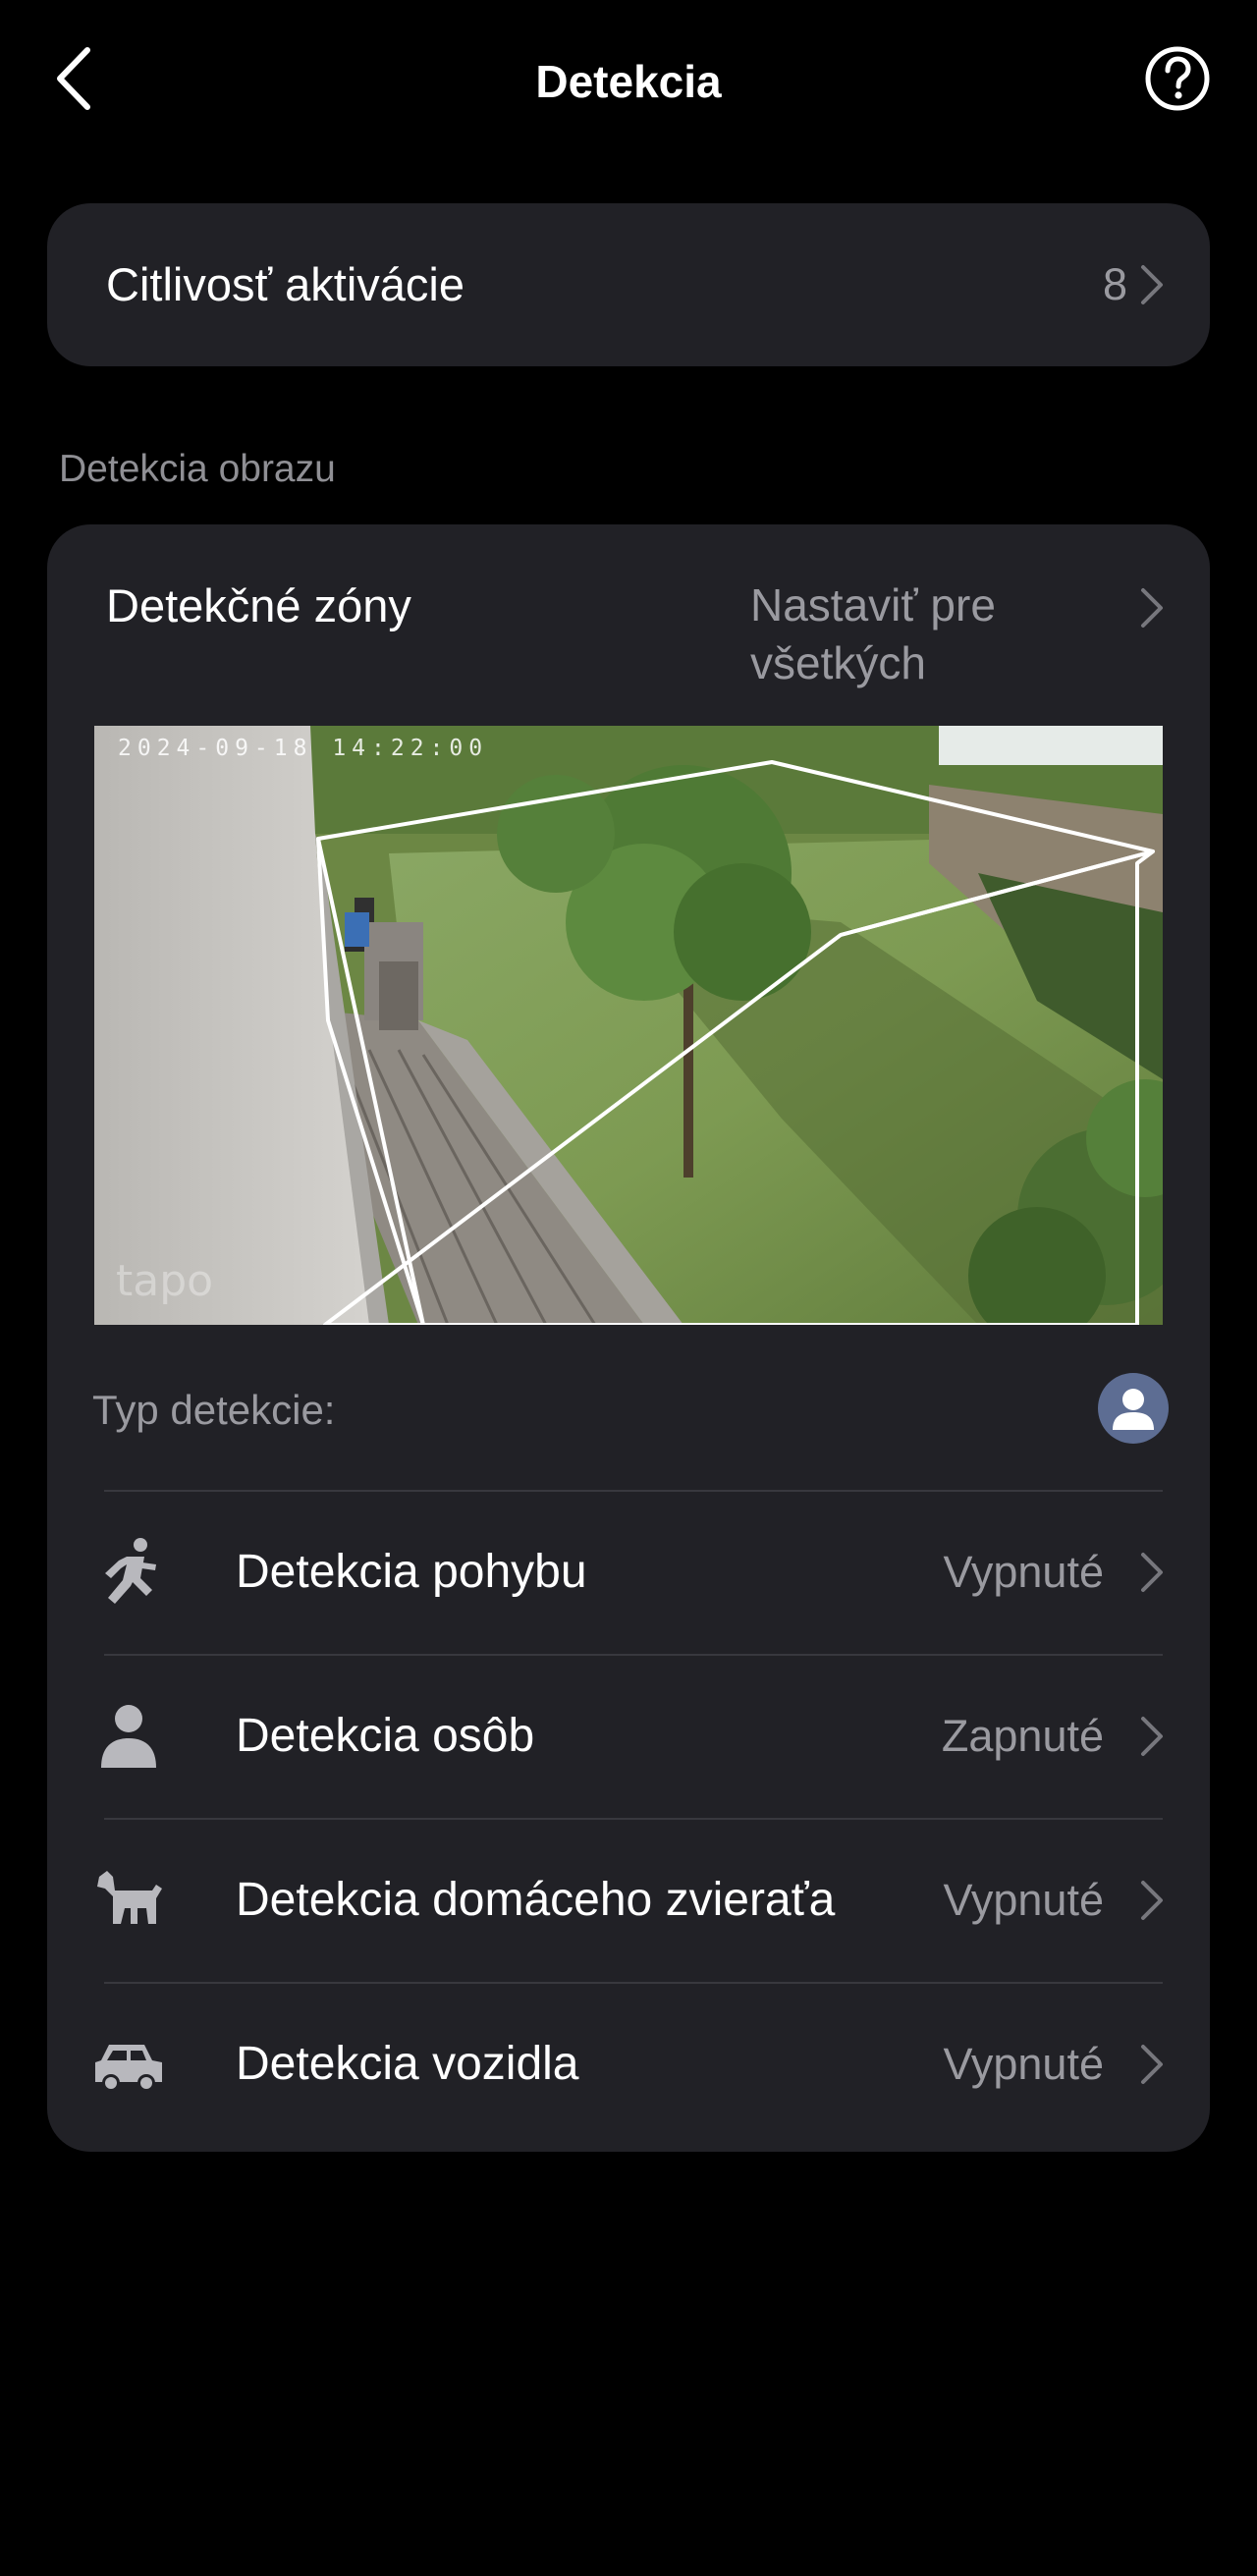  Describe the element at coordinates (165, 1281) in the screenshot. I see `camera-watermark: tapo` at that location.